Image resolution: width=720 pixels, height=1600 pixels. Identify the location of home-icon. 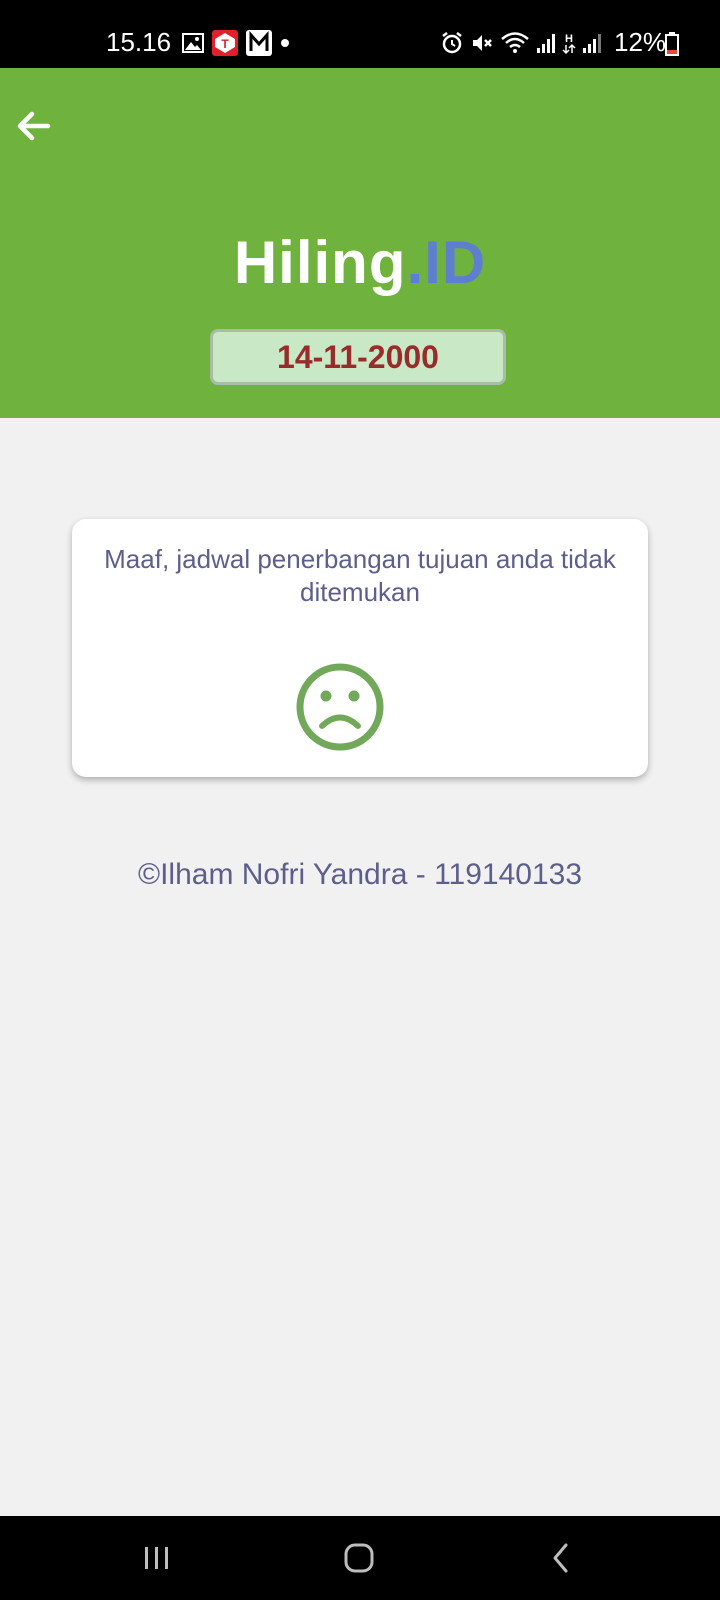
(359, 1558).